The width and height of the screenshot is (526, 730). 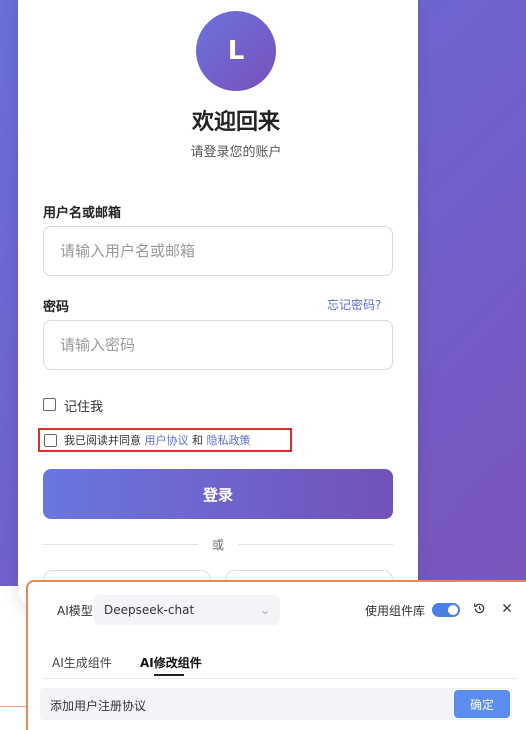 What do you see at coordinates (236, 152) in the screenshot?
I see `page-subtitle: 请登录您的账户` at bounding box center [236, 152].